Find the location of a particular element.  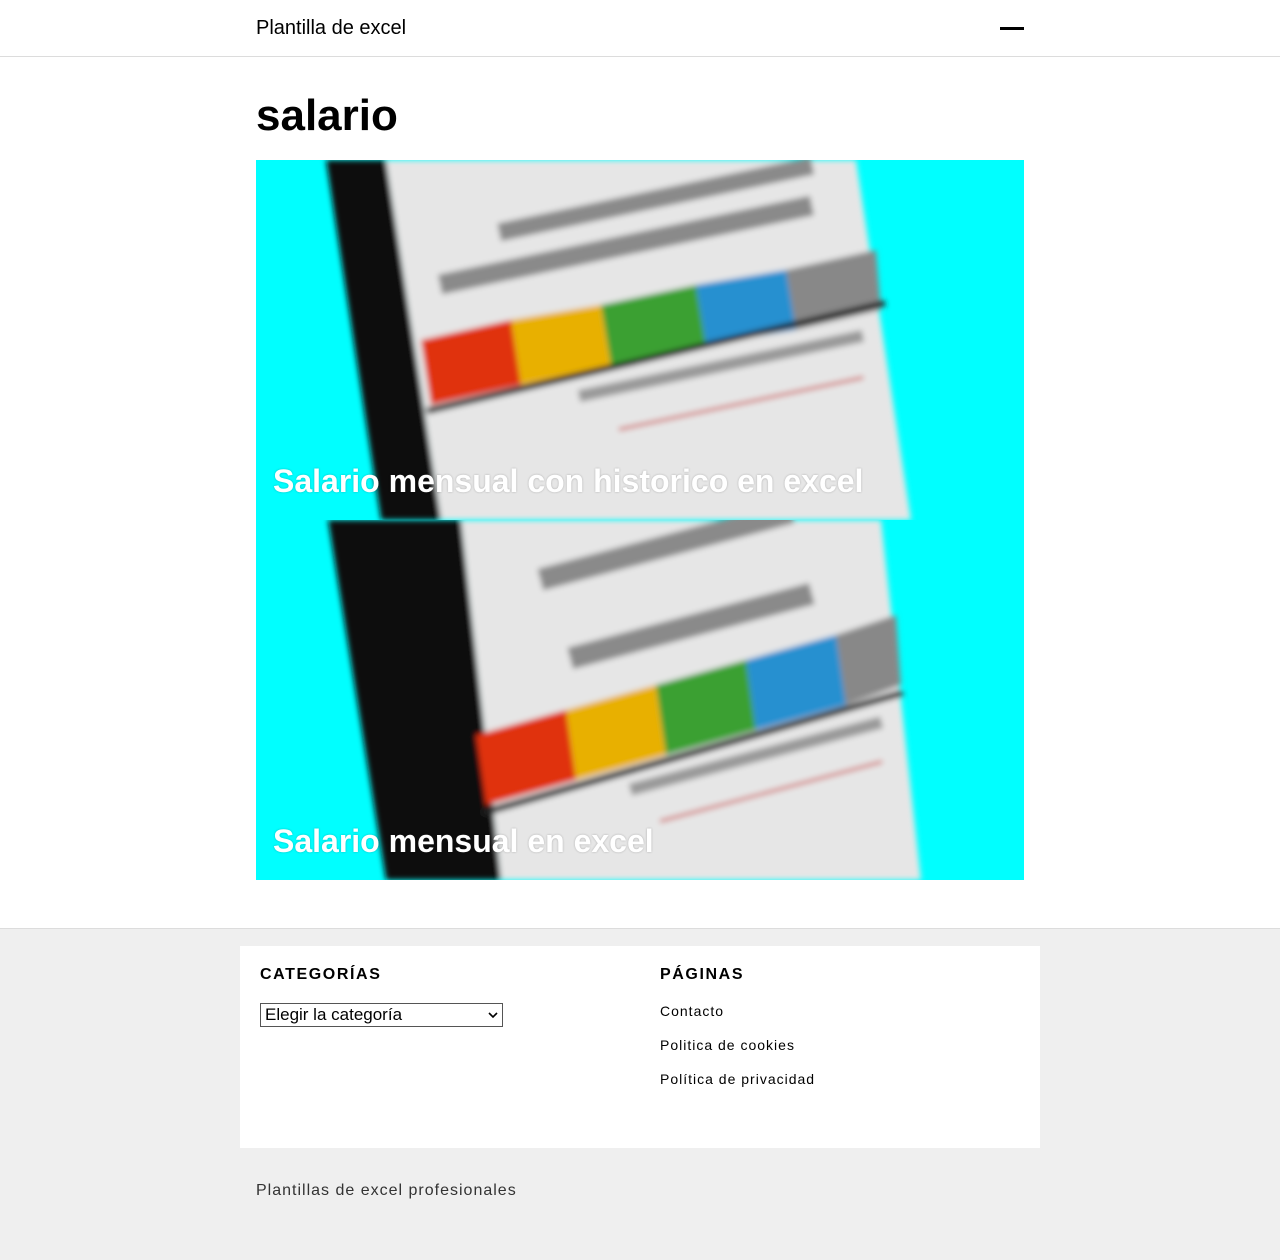

post-title: Salario mensual con historico en excel is located at coordinates (568, 481).